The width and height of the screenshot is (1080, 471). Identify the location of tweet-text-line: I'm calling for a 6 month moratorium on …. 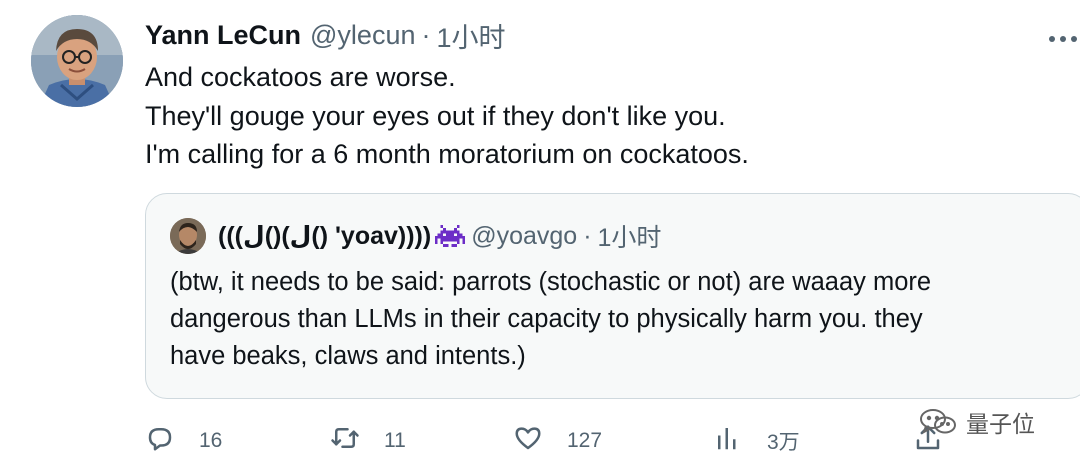
(447, 154).